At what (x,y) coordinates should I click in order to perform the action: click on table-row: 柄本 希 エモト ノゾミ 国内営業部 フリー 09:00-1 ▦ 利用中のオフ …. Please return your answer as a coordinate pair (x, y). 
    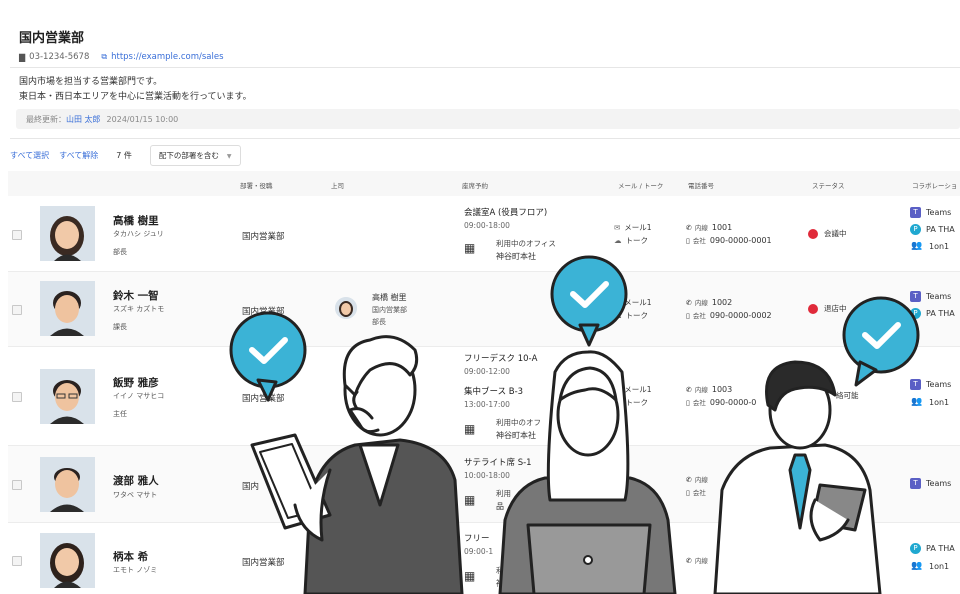
    Looking at the image, I should click on (484, 558).